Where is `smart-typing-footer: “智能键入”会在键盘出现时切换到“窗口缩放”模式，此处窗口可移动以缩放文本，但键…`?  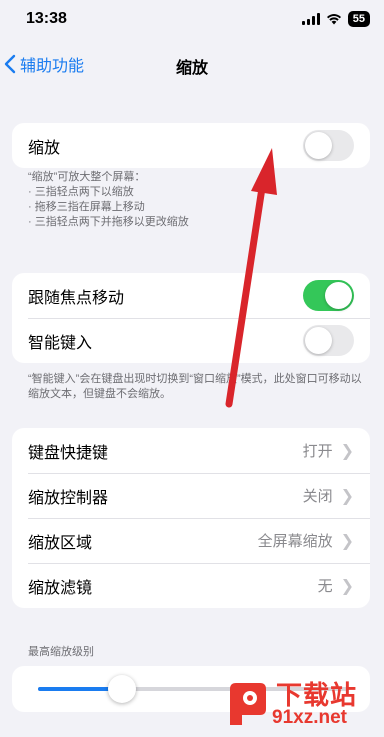 smart-typing-footer: “智能键入”会在键盘出现时切换到“窗口缩放”模式，此处窗口可移动以缩放文本，但键… is located at coordinates (195, 386).